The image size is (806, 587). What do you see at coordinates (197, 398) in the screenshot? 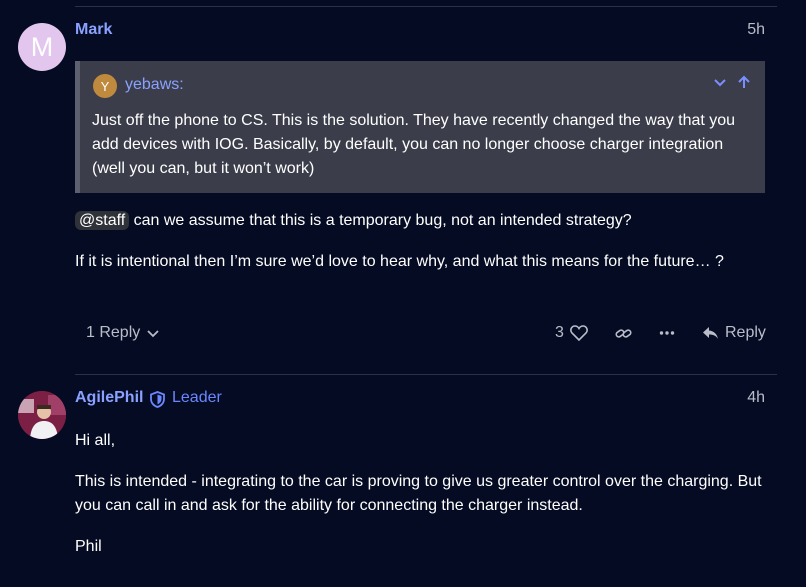
I see `user-title: Leader` at bounding box center [197, 398].